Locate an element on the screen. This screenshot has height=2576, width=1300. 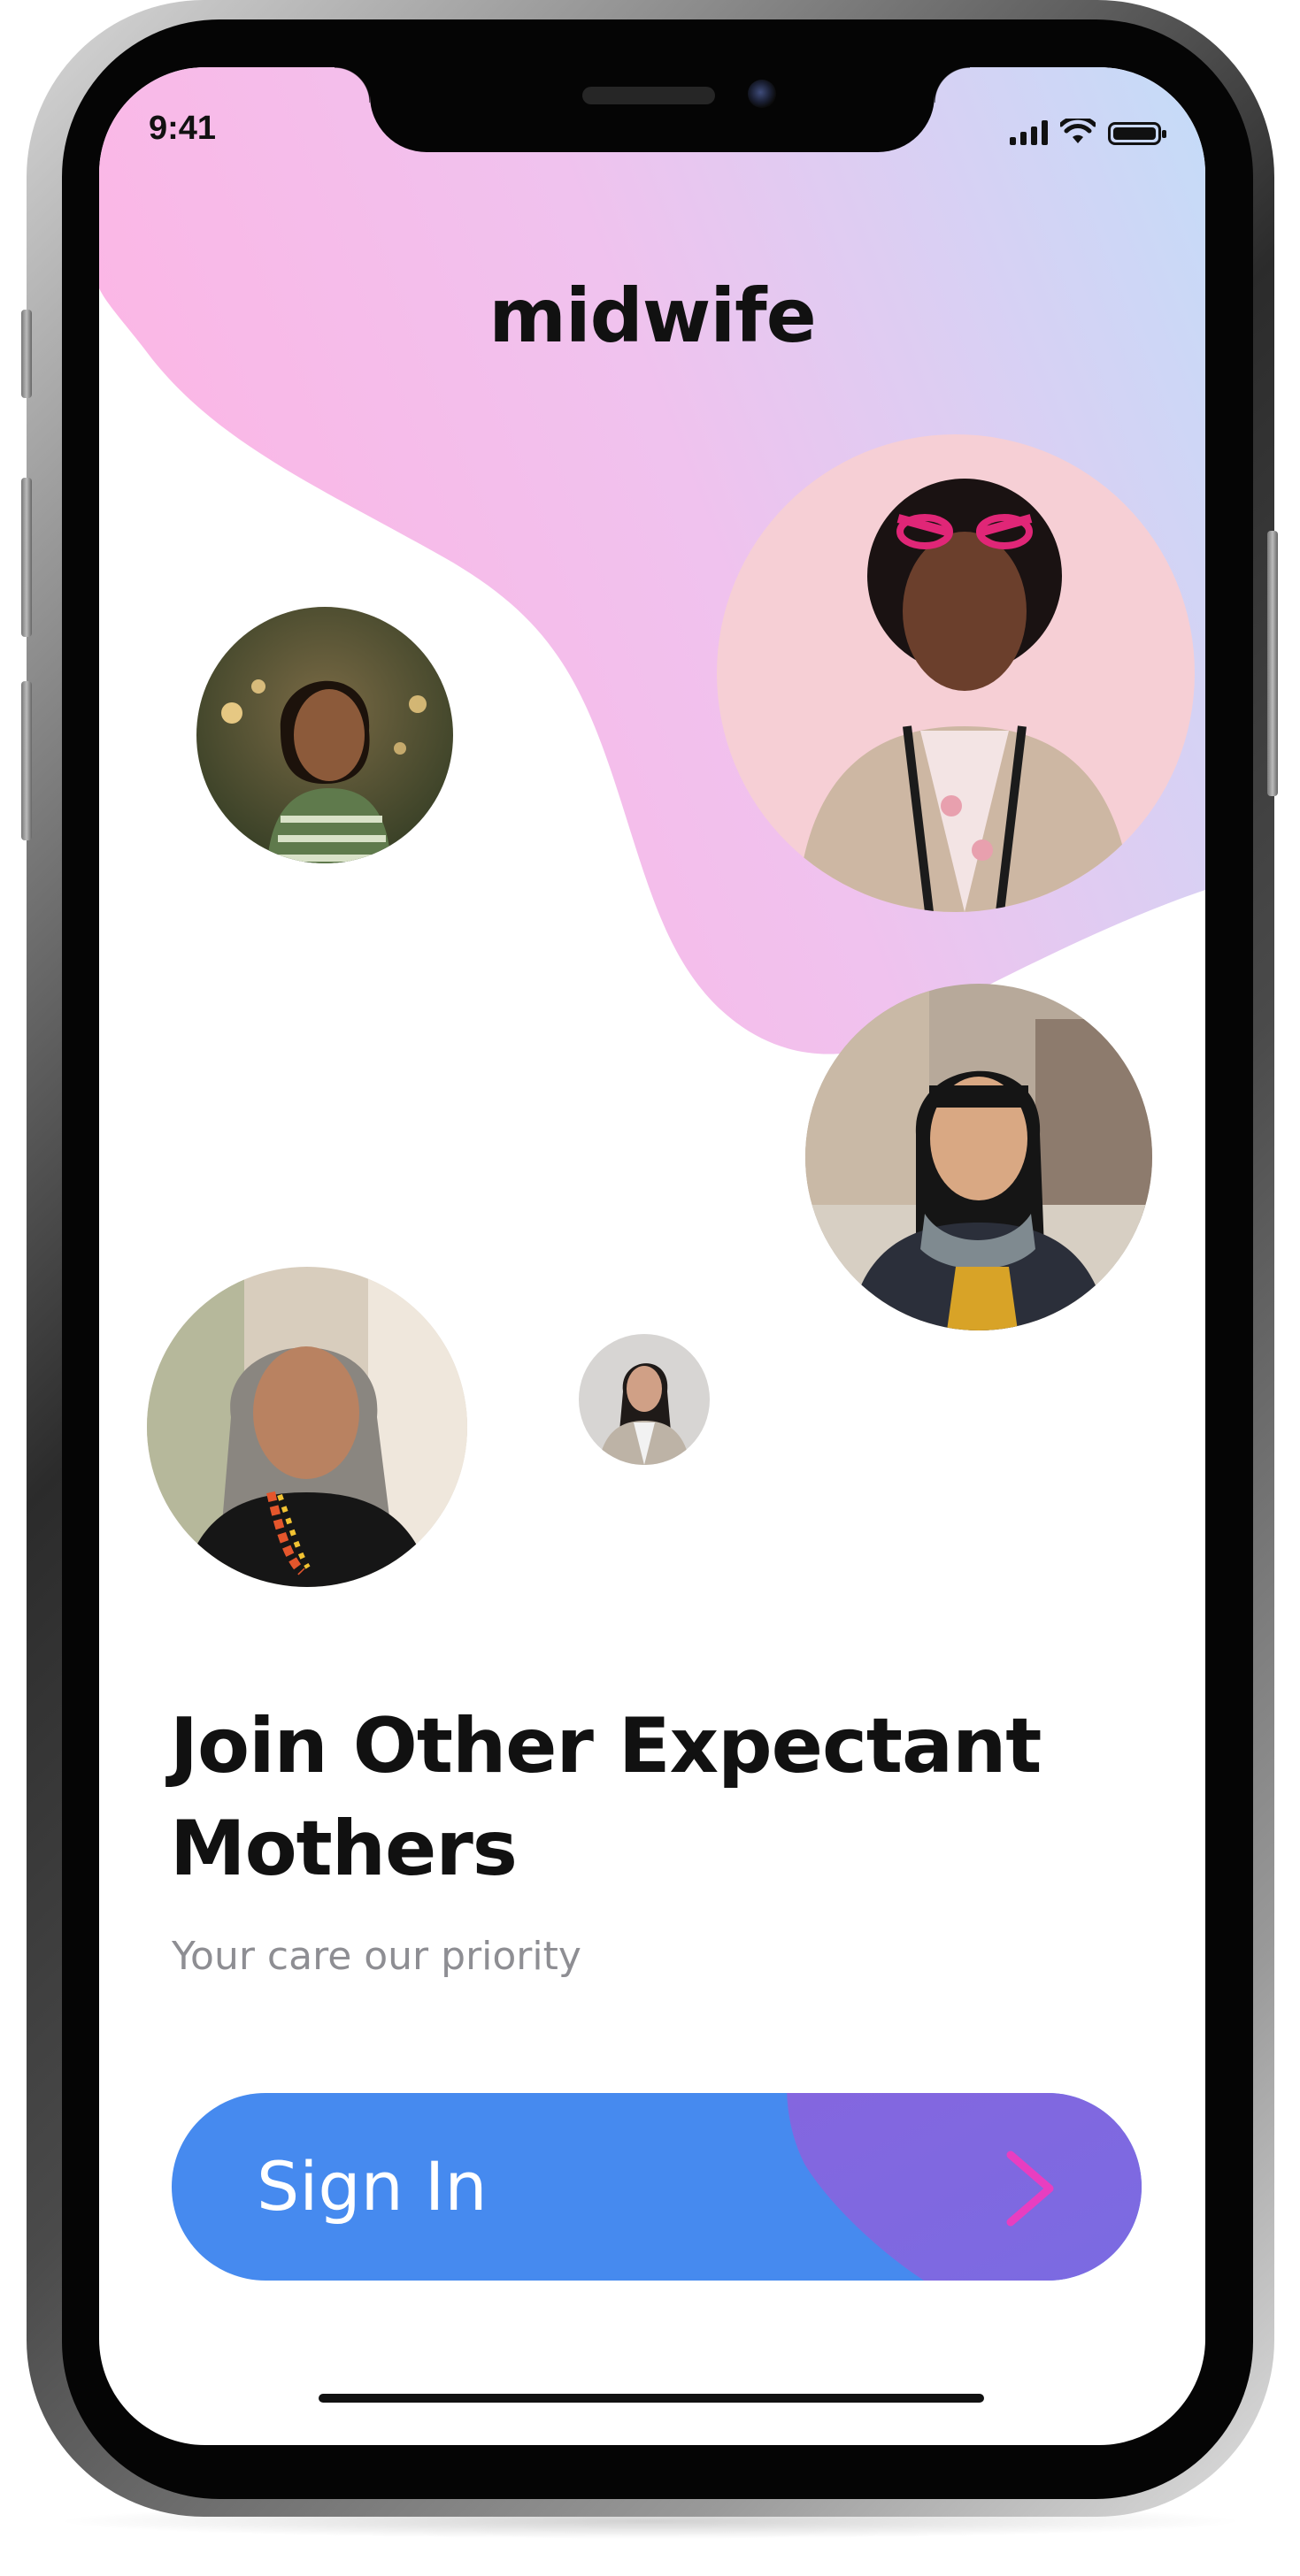
avatar-woman-pink-glasses is located at coordinates (956, 673).